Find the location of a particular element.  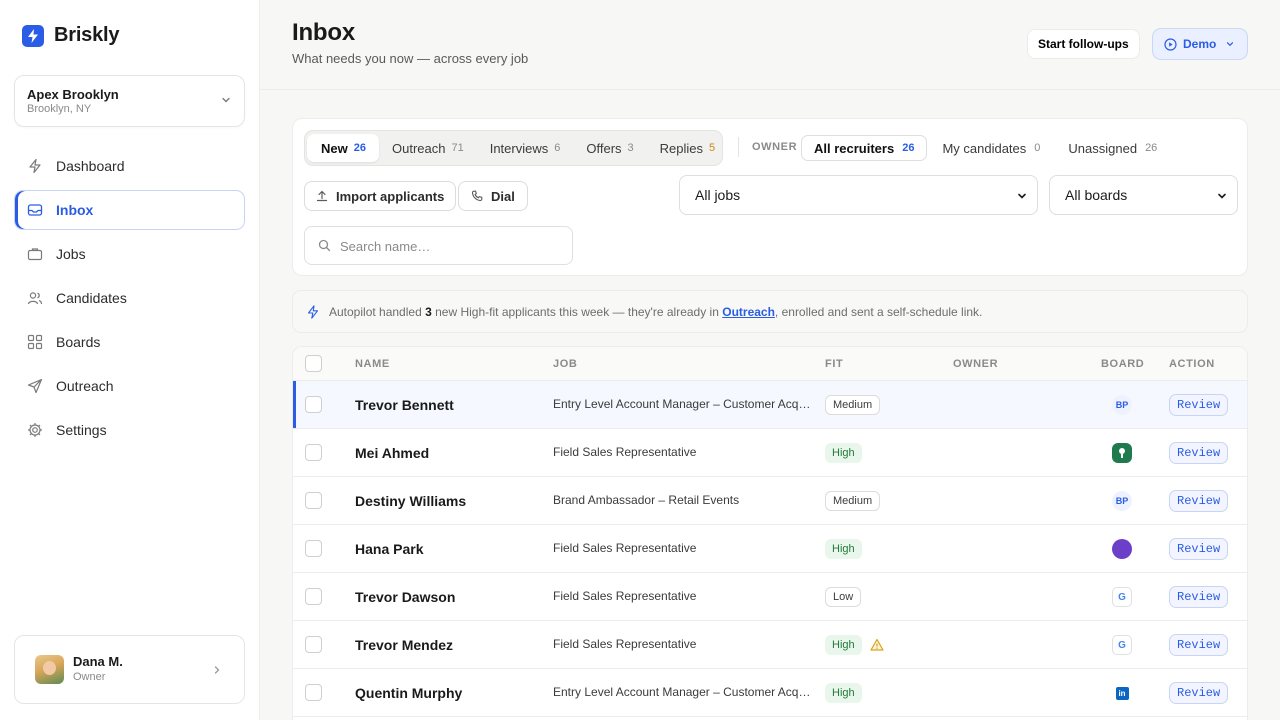

column-header-board: BOARD is located at coordinates (1122, 364).